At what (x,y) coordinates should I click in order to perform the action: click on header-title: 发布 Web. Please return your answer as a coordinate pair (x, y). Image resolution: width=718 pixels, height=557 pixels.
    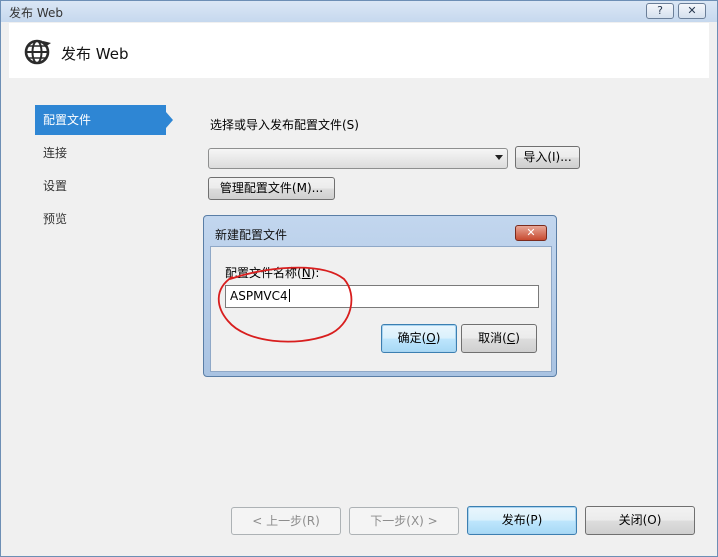
    Looking at the image, I should click on (95, 54).